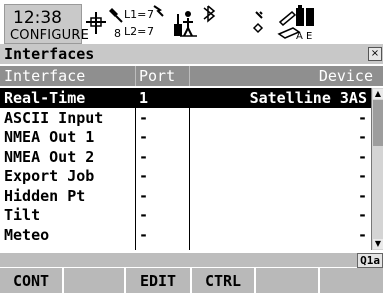 This screenshot has width=383, height=294. What do you see at coordinates (49, 54) in the screenshot?
I see `page-title: Interfaces` at bounding box center [49, 54].